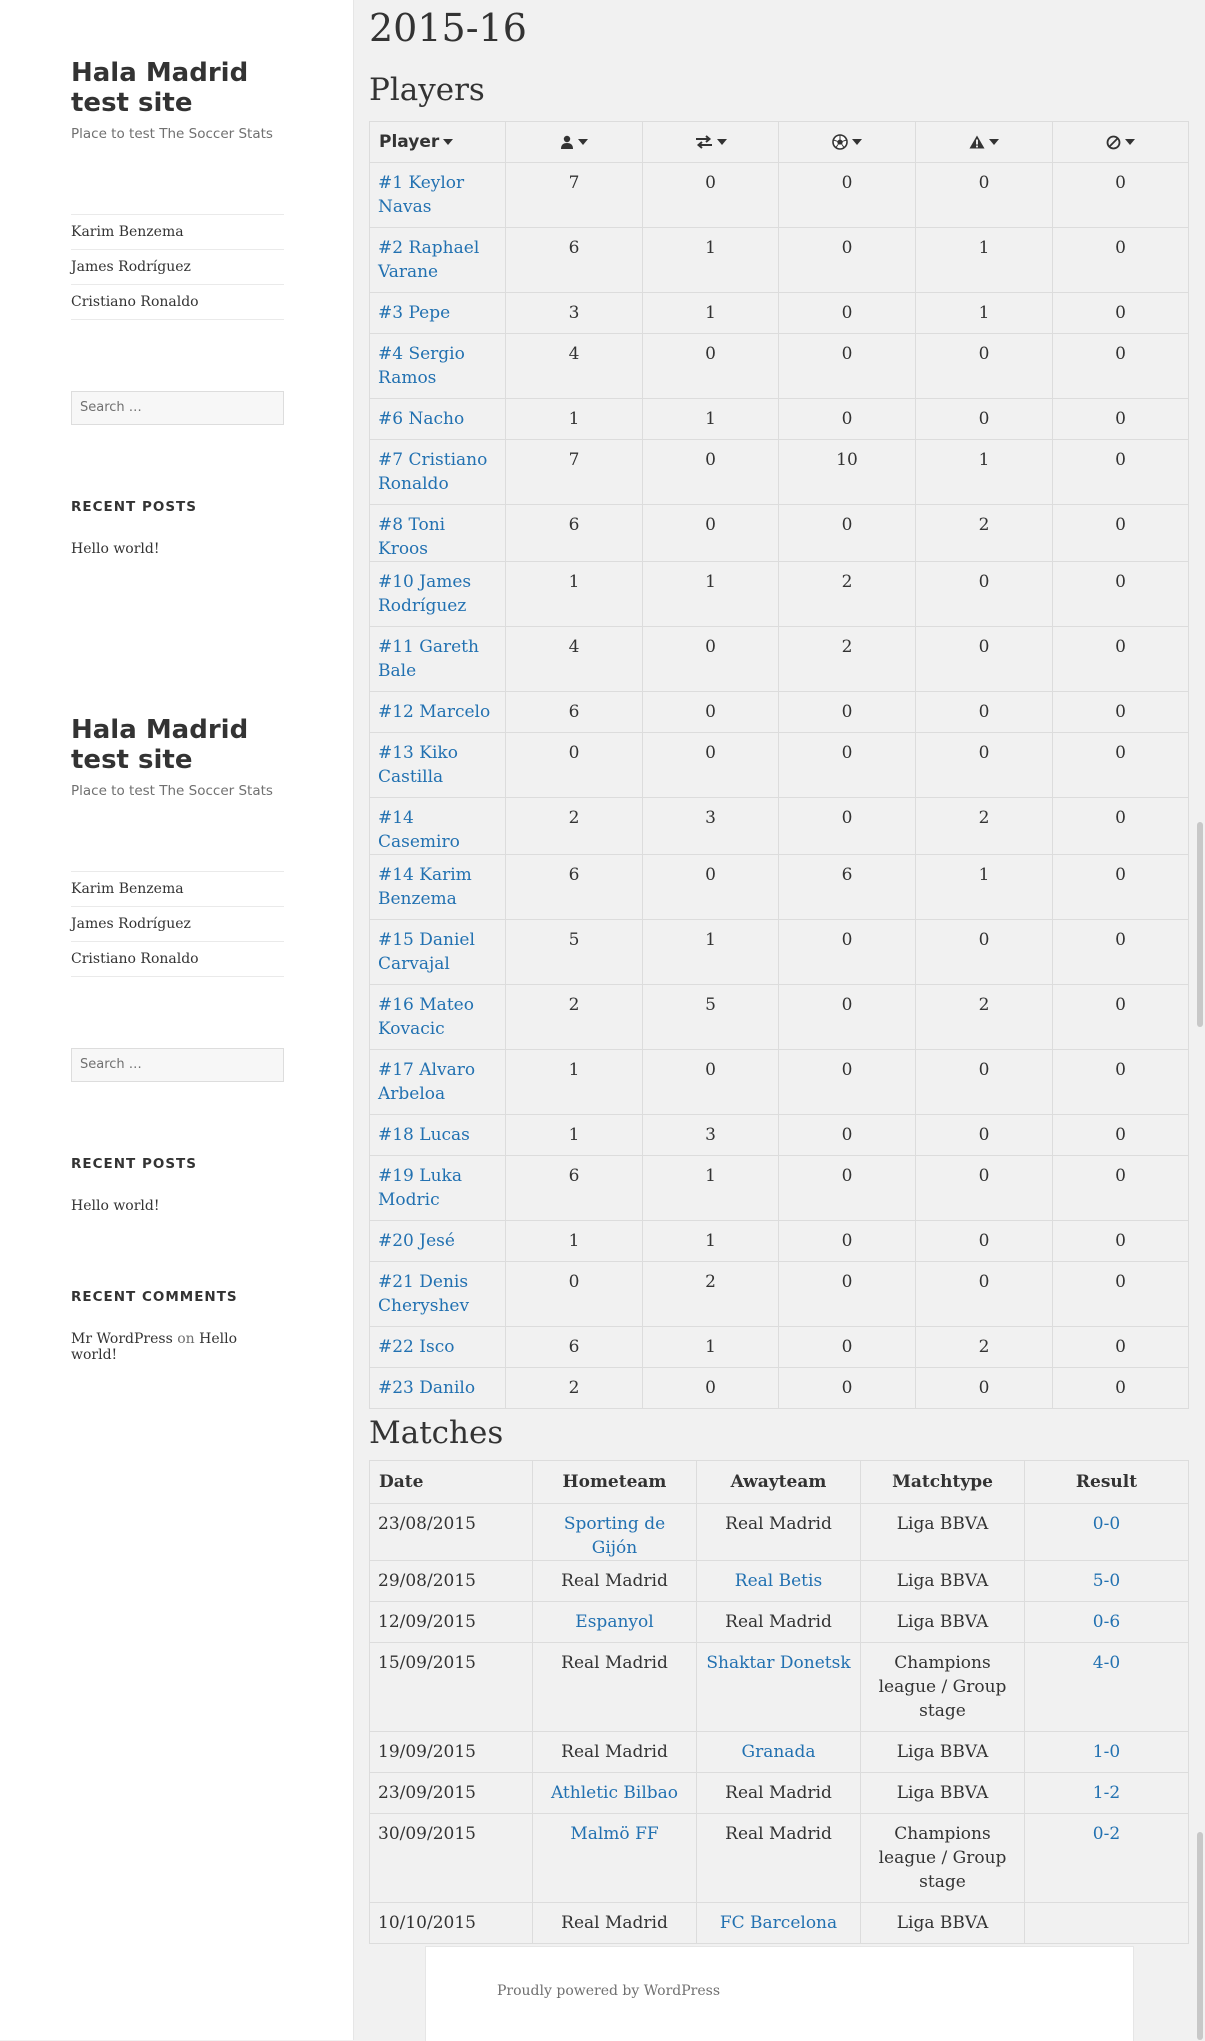  I want to click on player-name-link: #10 James Rodríguez, so click(437, 594).